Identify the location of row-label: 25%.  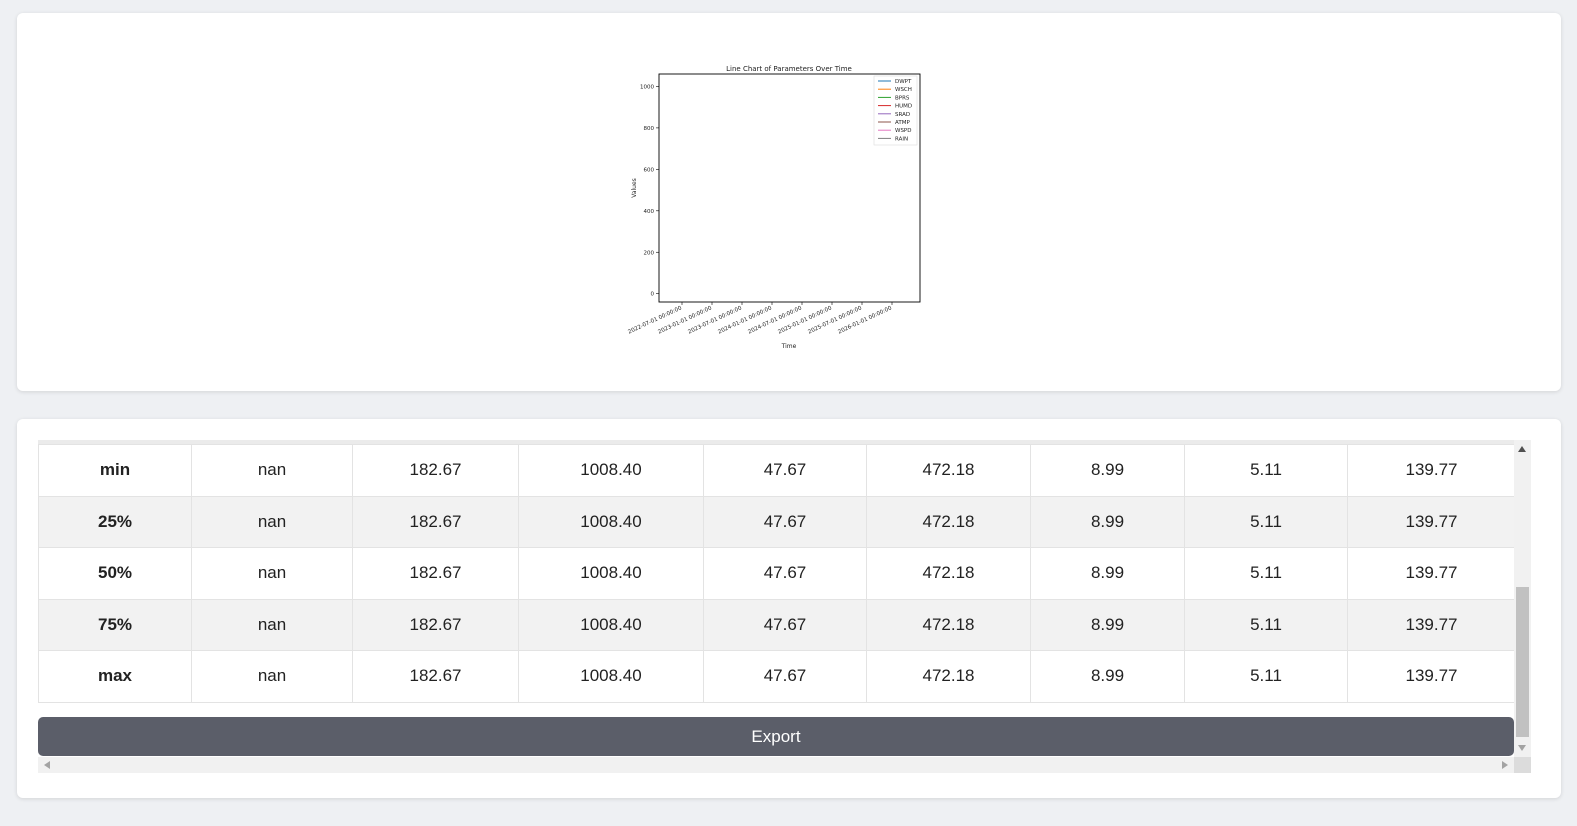
(115, 521).